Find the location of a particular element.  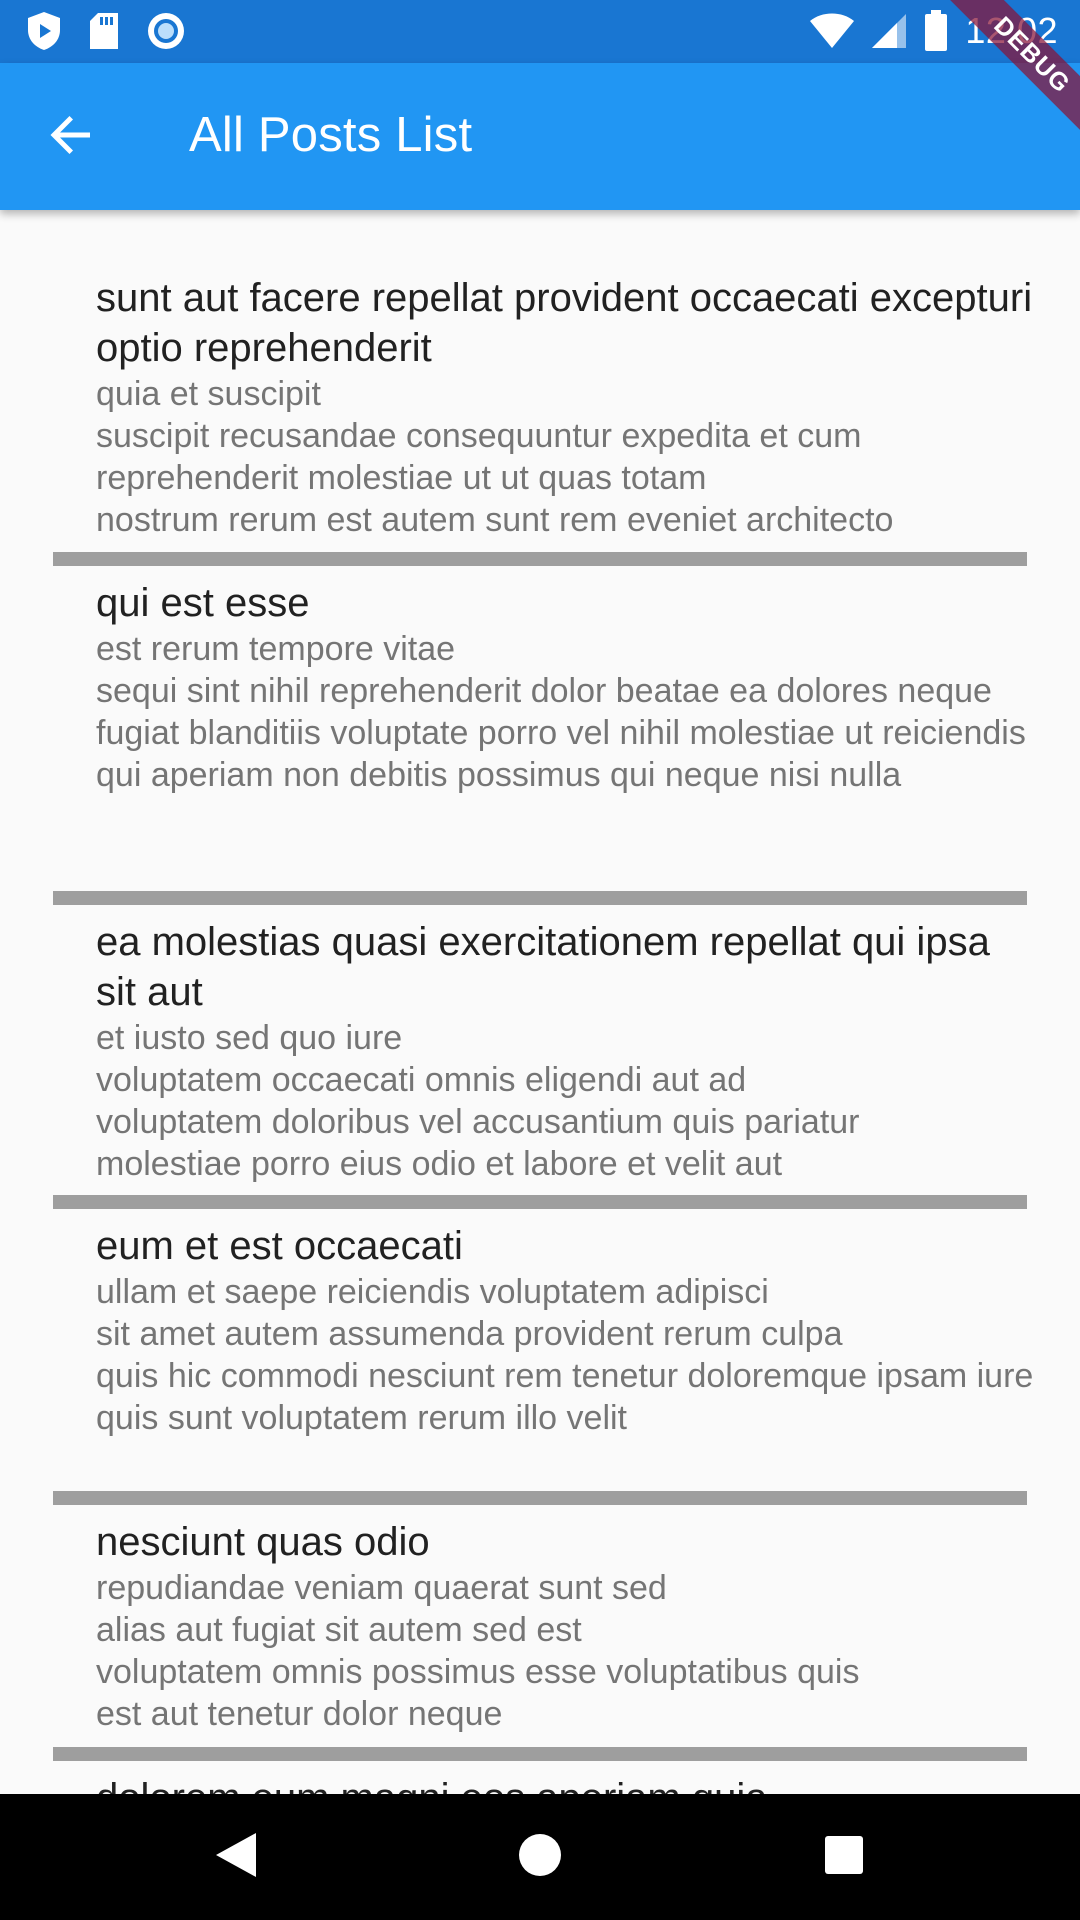

post-title: qui est esse is located at coordinates (203, 603).